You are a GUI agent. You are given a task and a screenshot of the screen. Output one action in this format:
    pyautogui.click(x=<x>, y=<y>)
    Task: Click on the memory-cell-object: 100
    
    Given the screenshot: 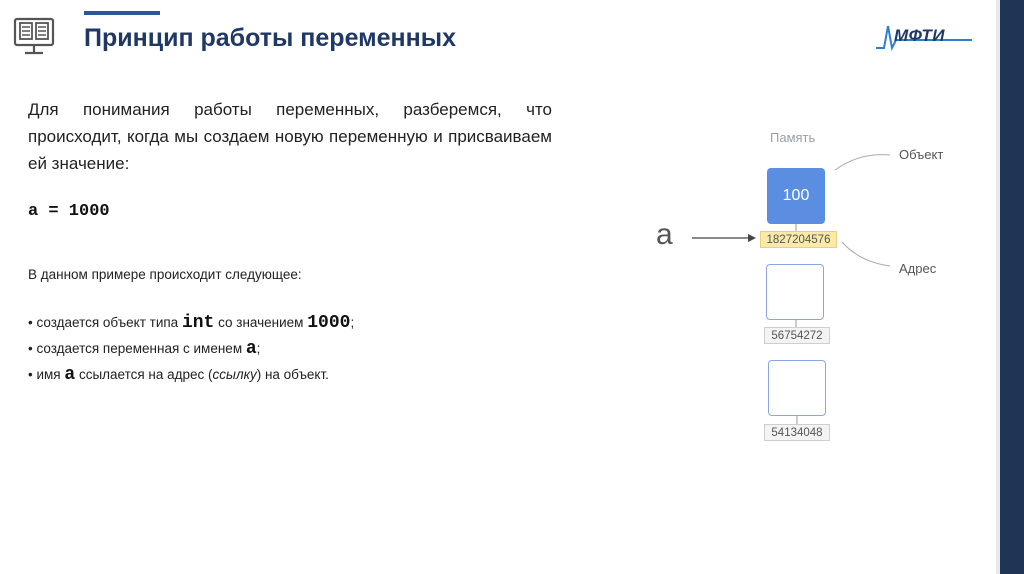 What is the action you would take?
    pyautogui.click(x=796, y=196)
    